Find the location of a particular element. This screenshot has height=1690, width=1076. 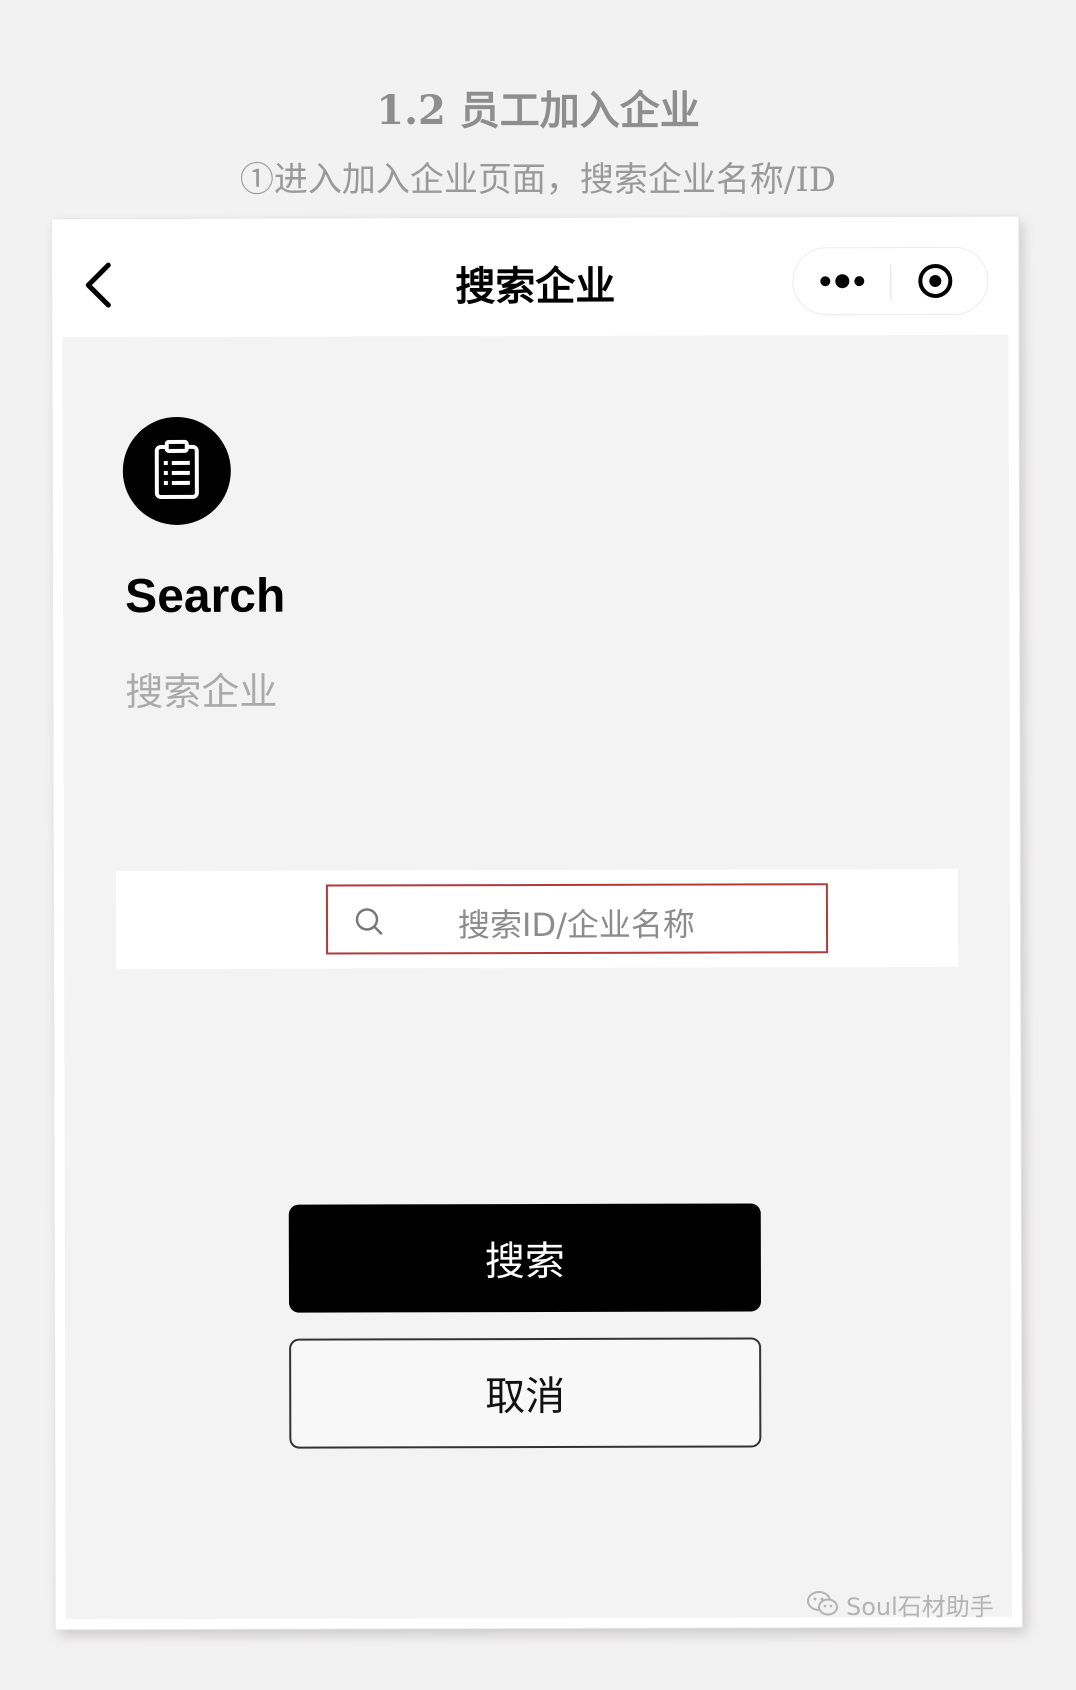

target-circle-icon is located at coordinates (935, 280).